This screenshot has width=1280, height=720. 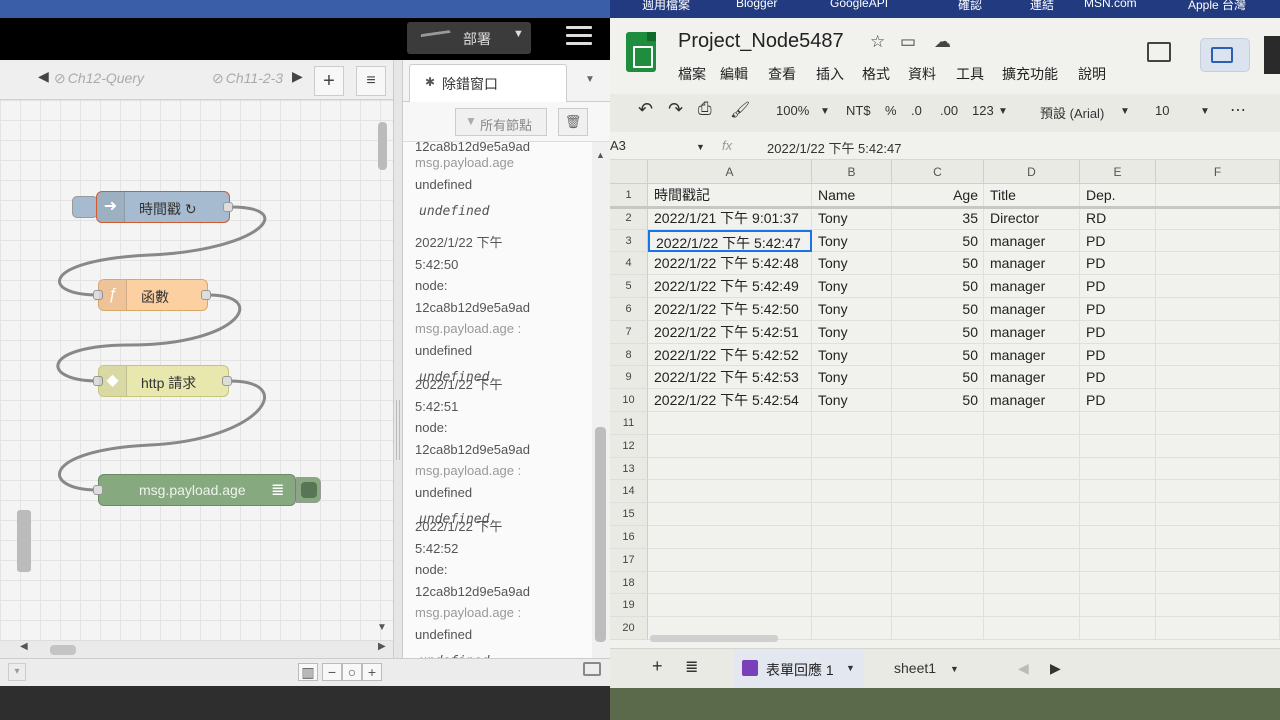 What do you see at coordinates (1225, 55) in the screenshot?
I see `present-button` at bounding box center [1225, 55].